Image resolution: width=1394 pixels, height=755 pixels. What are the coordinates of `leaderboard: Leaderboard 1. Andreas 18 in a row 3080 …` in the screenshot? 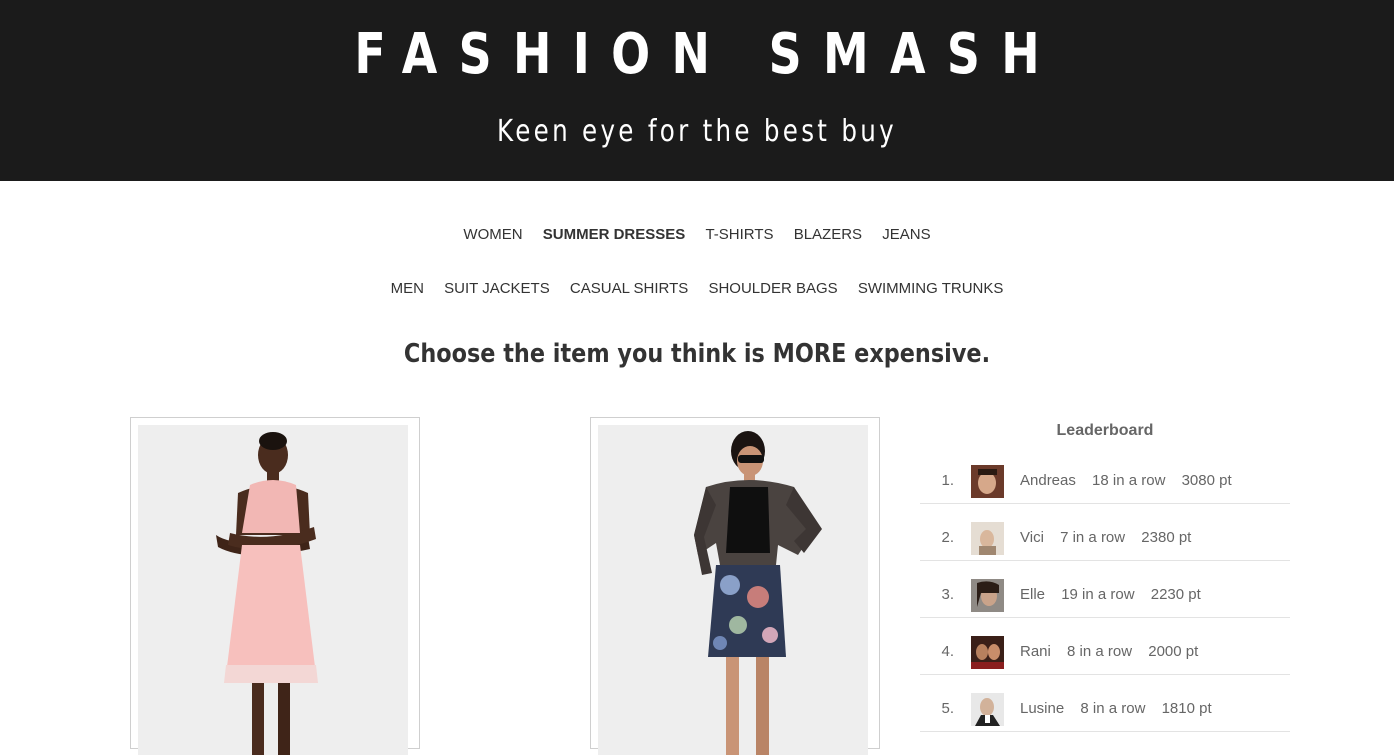 It's located at (1105, 574).